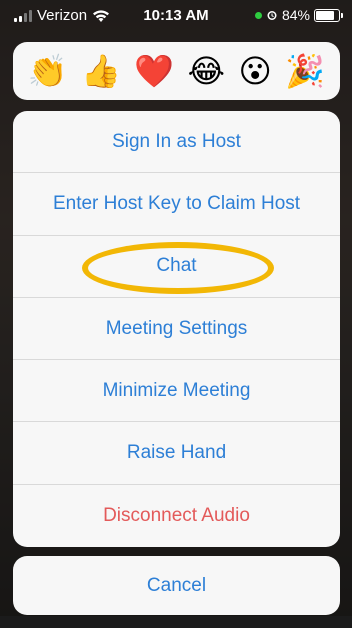 The height and width of the screenshot is (628, 352). I want to click on battery-percent: 84%, so click(295, 15).